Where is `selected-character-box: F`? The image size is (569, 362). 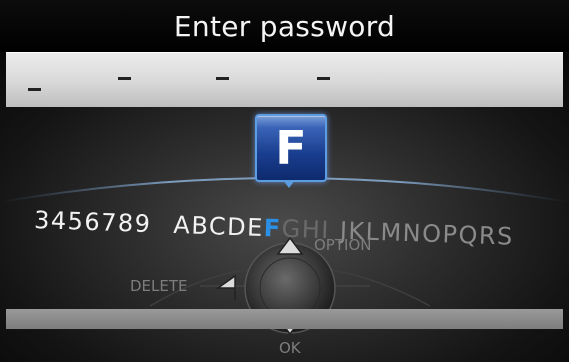 selected-character-box: F is located at coordinates (291, 148).